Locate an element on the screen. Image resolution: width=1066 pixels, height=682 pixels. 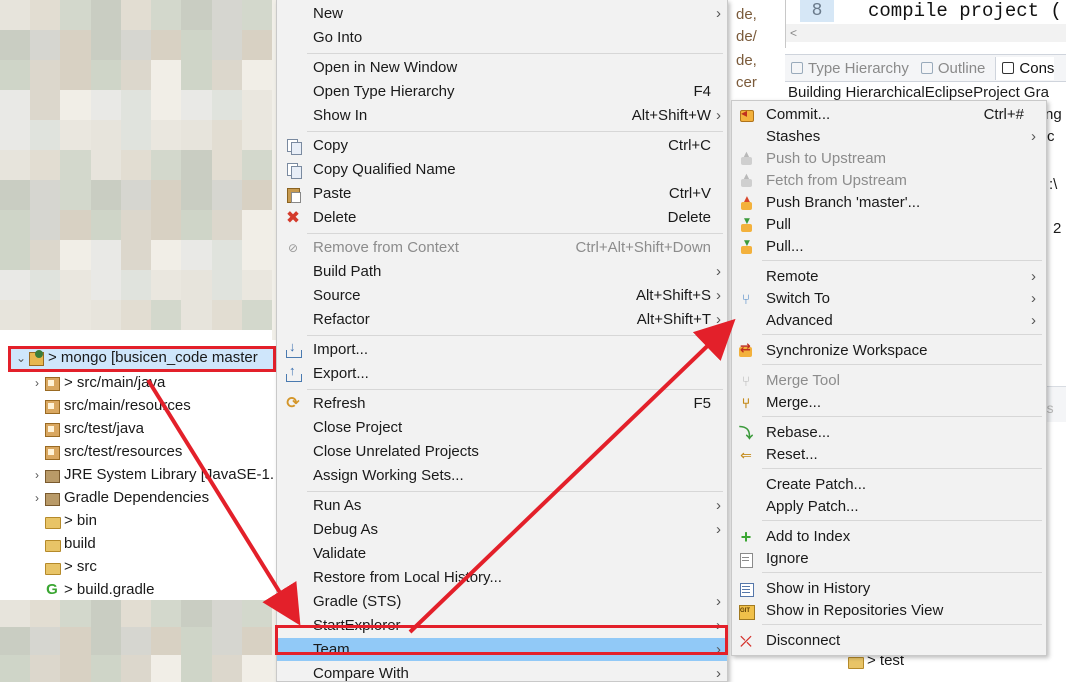
menu-item-validate: Validate is located at coordinates (502, 553).